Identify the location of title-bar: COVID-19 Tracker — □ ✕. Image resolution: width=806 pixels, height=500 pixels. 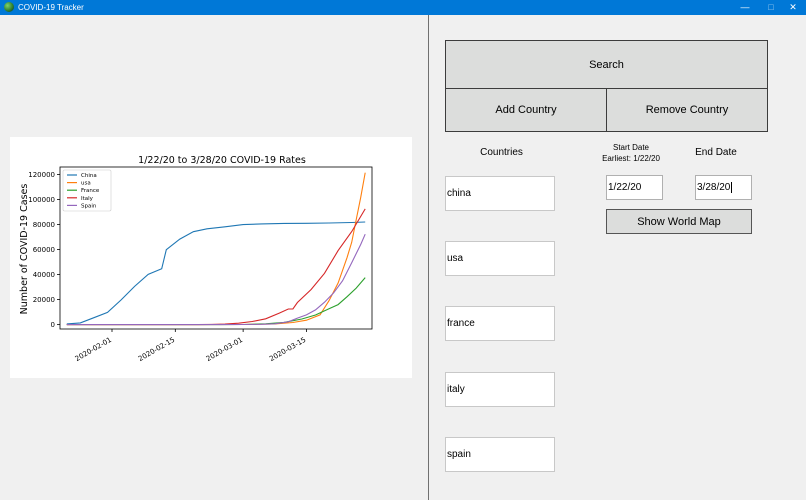
(403, 7).